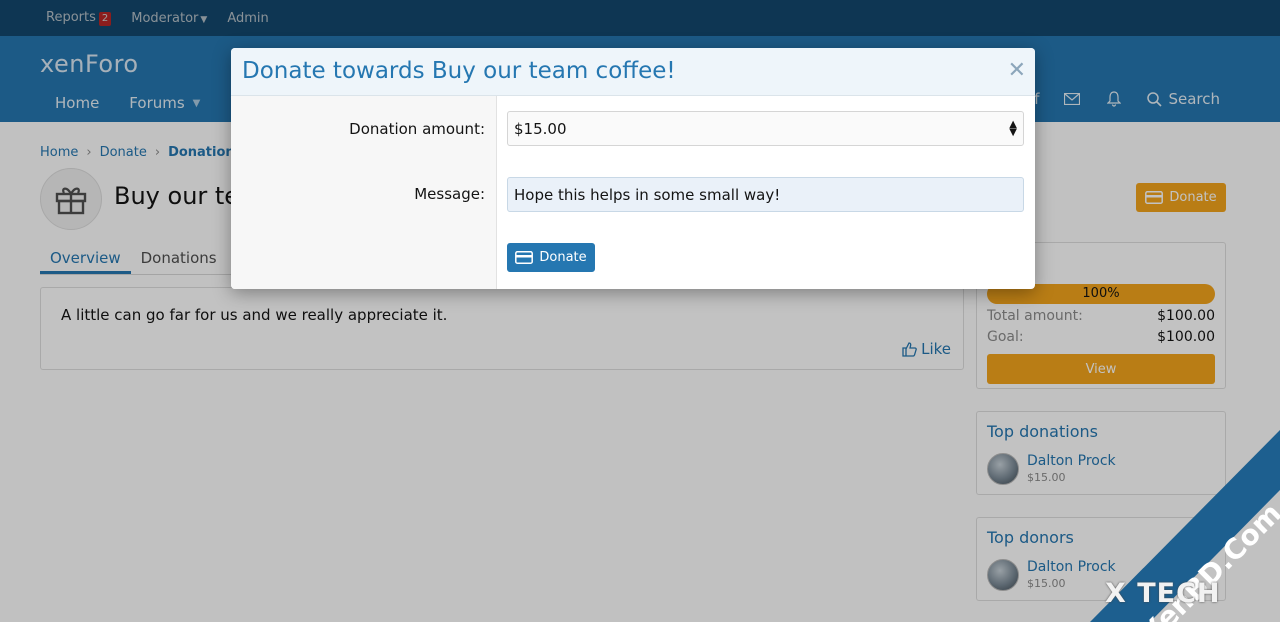 Image resolution: width=1280 pixels, height=622 pixels. What do you see at coordinates (1013, 128) in the screenshot?
I see `select-arrows-icon: ▲ ▼` at bounding box center [1013, 128].